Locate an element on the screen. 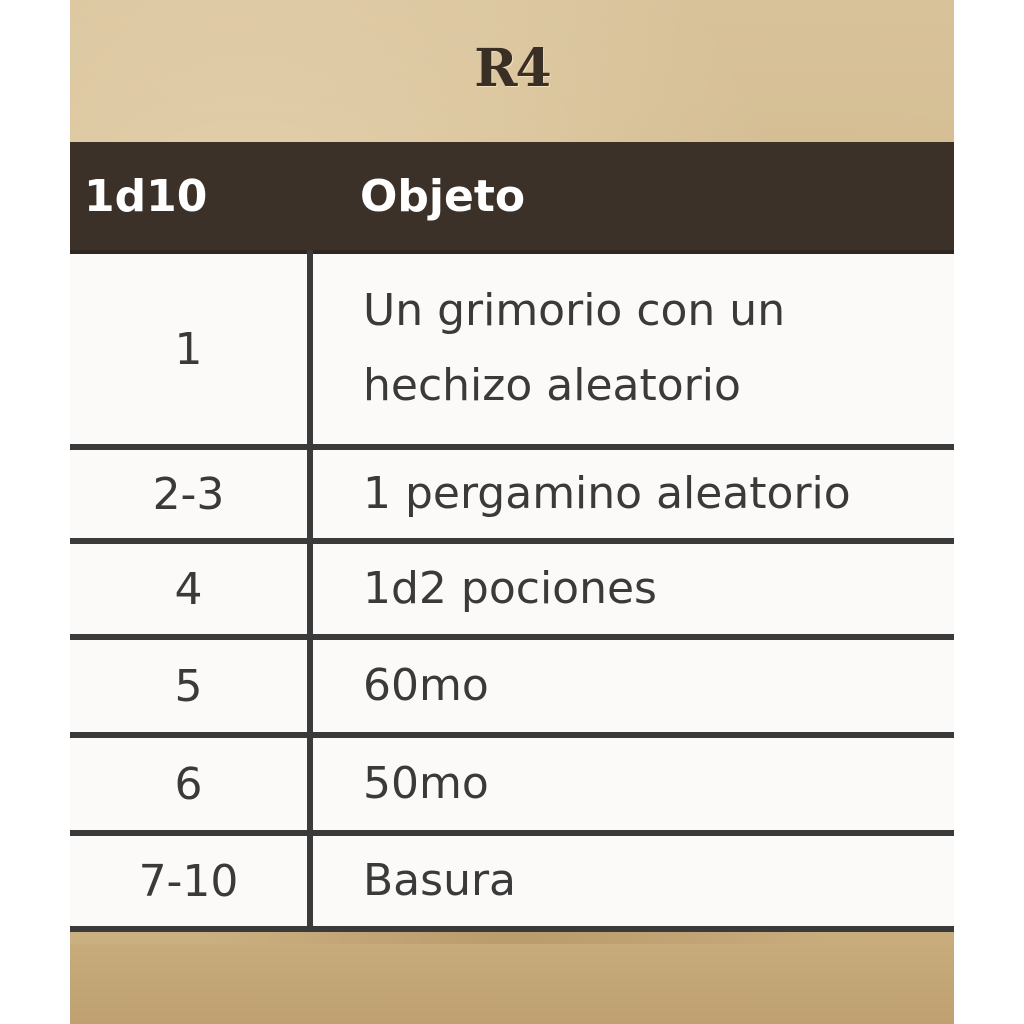  card-code: R4 is located at coordinates (512, 68).